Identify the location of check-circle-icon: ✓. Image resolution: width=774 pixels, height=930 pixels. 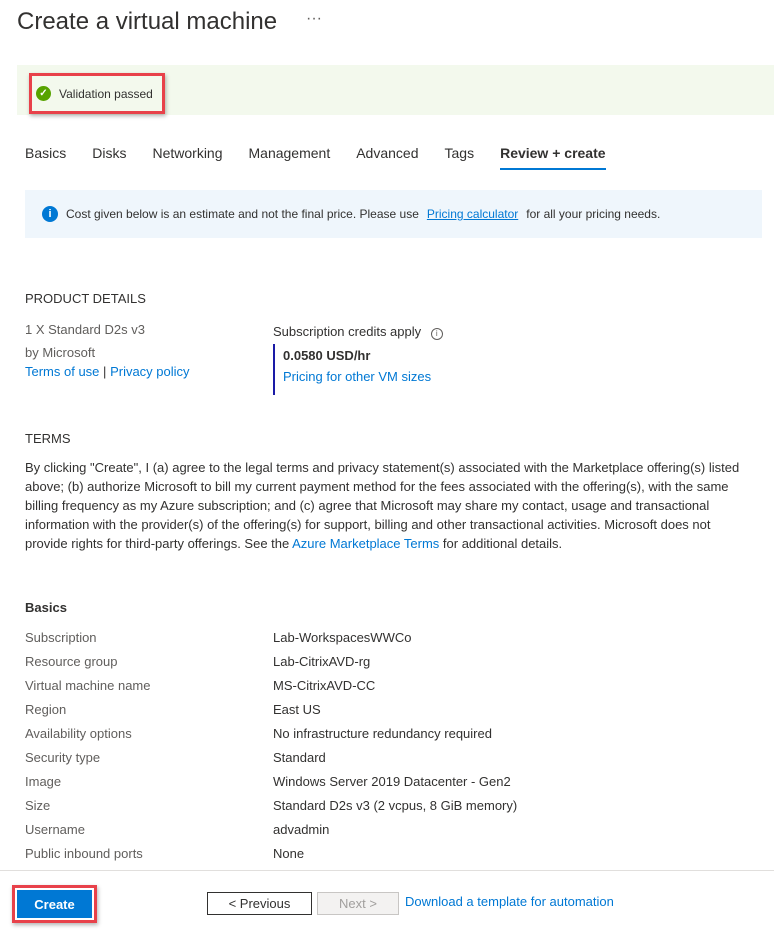
(43, 93).